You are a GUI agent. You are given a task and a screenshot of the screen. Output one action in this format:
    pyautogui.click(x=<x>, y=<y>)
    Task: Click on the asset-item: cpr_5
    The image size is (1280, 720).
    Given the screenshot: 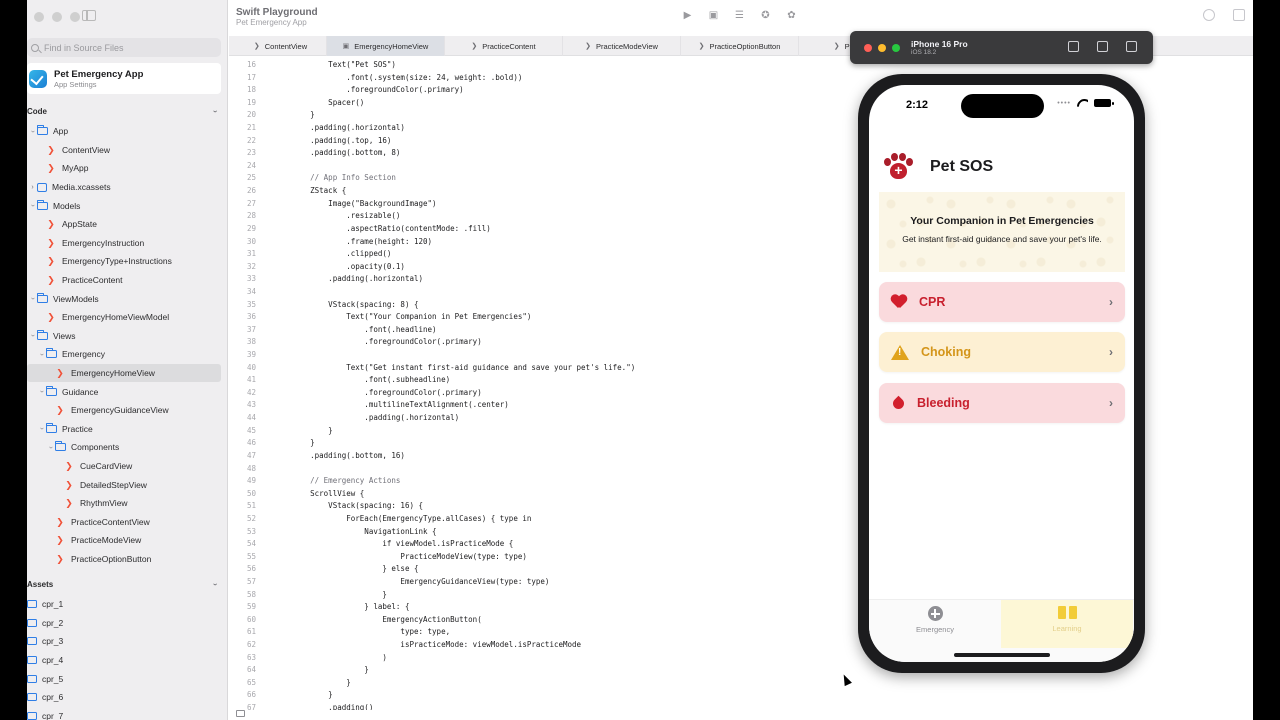 What is the action you would take?
    pyautogui.click(x=124, y=678)
    